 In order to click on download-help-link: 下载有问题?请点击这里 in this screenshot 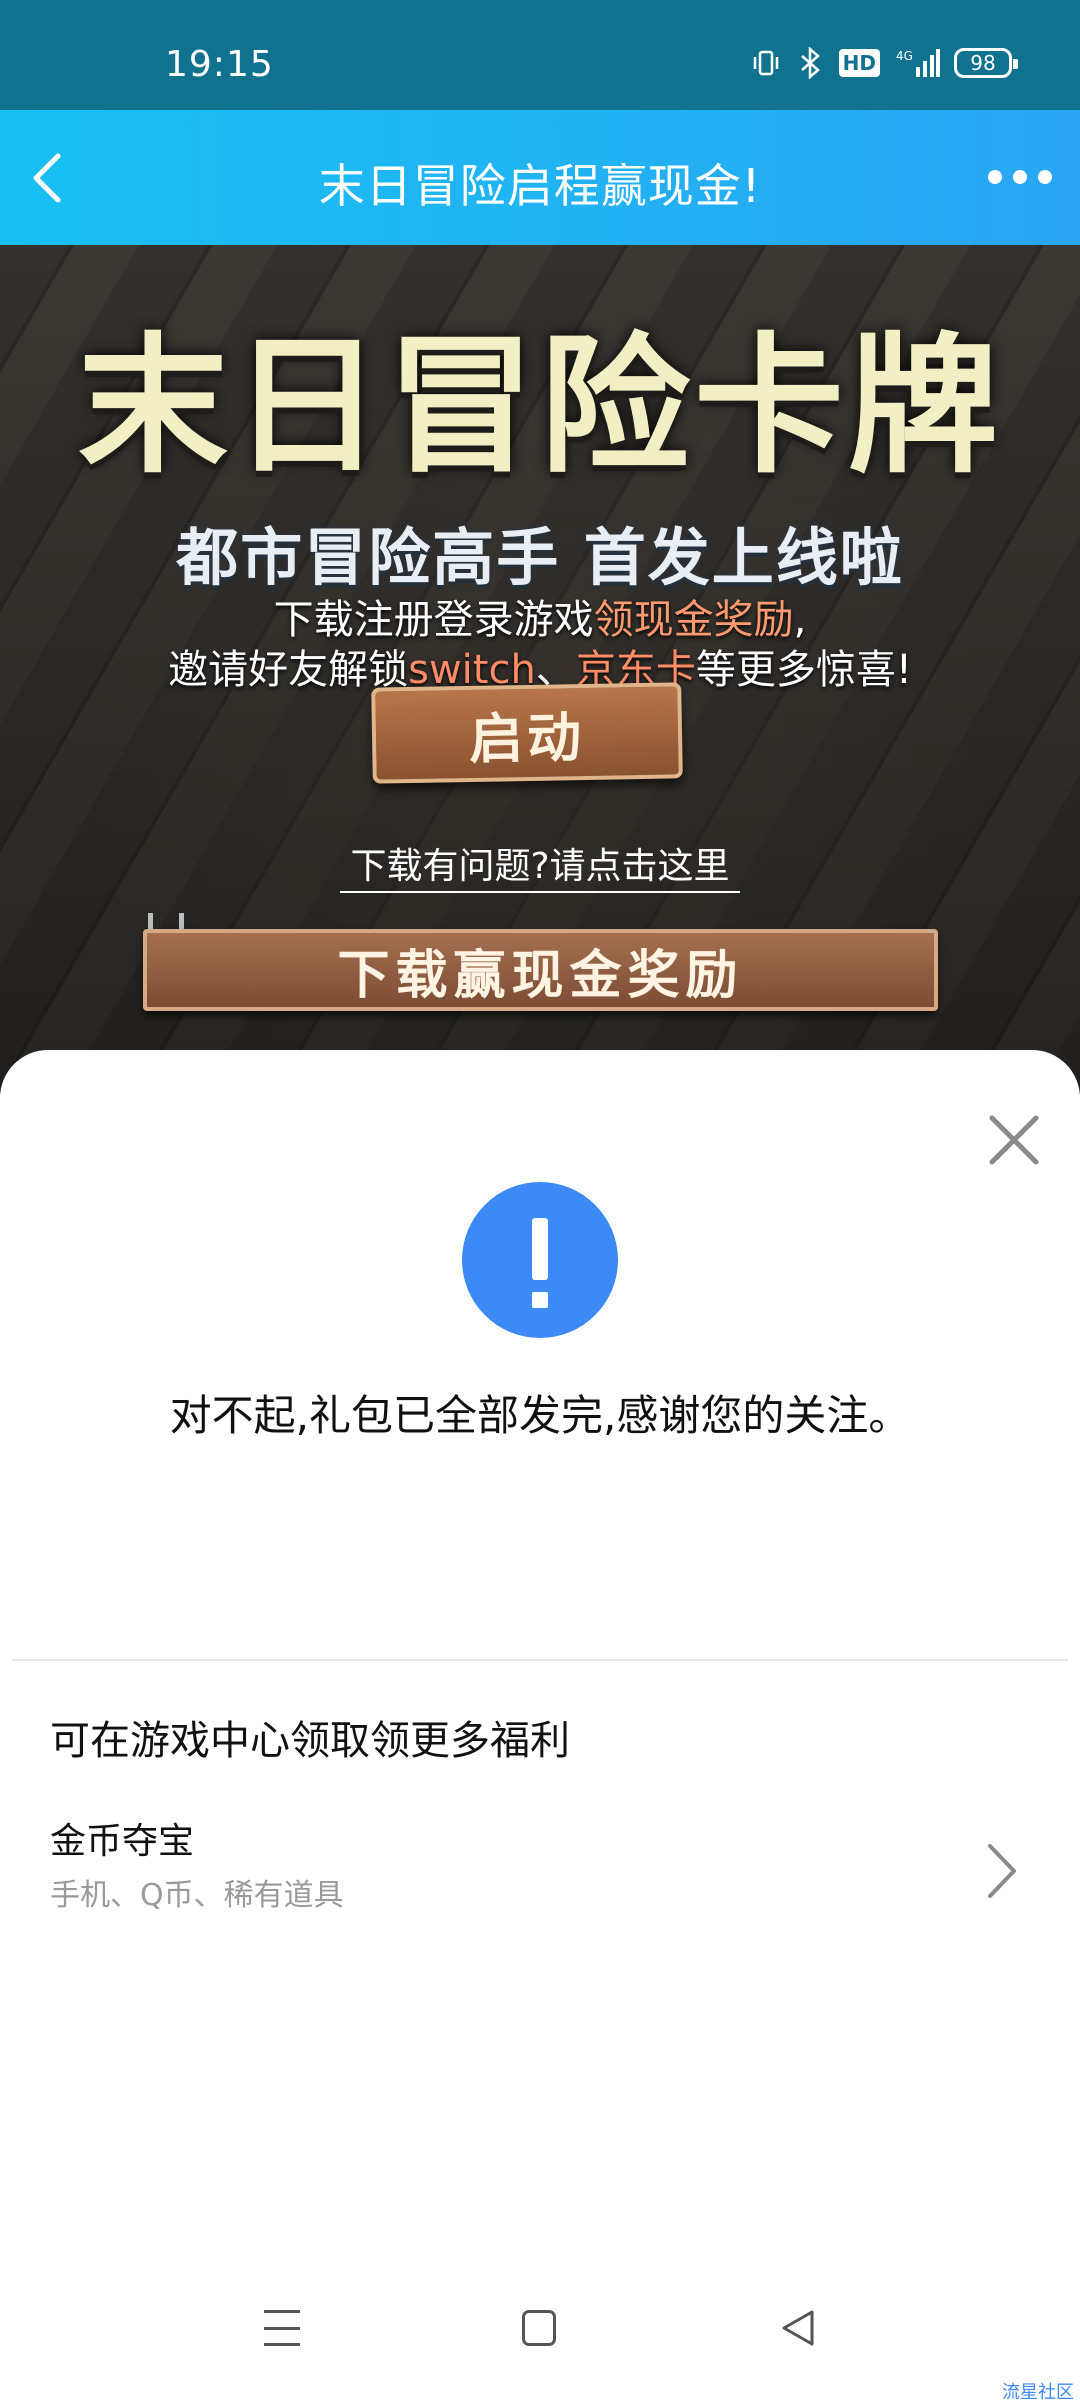, I will do `click(540, 865)`.